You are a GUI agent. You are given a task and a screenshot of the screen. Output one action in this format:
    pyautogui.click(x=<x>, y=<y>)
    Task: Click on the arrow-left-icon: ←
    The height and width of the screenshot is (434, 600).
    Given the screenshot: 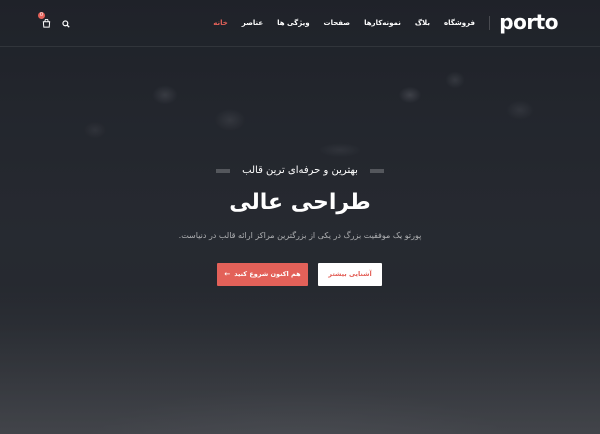 What is the action you would take?
    pyautogui.click(x=227, y=274)
    